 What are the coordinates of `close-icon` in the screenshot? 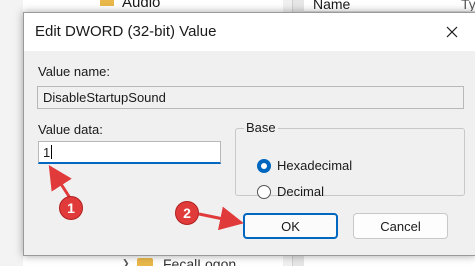 It's located at (452, 32).